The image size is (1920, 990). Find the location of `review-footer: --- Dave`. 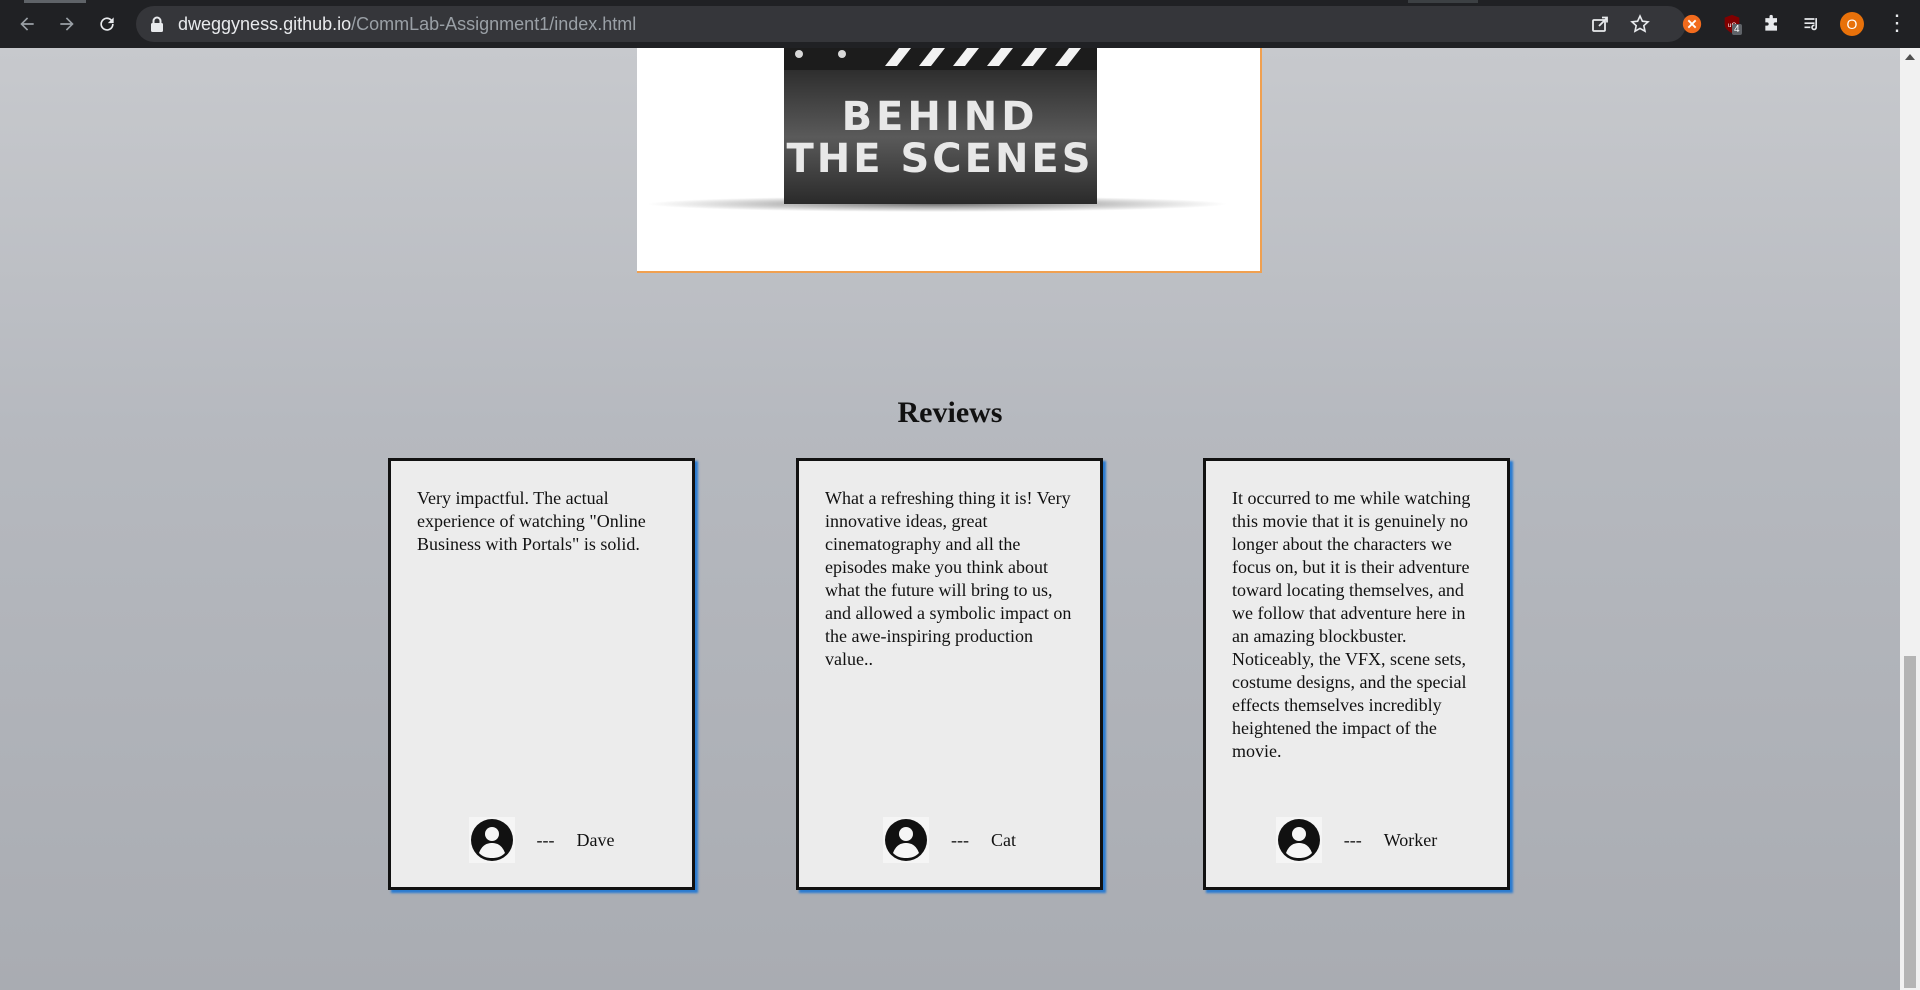

review-footer: --- Dave is located at coordinates (541, 840).